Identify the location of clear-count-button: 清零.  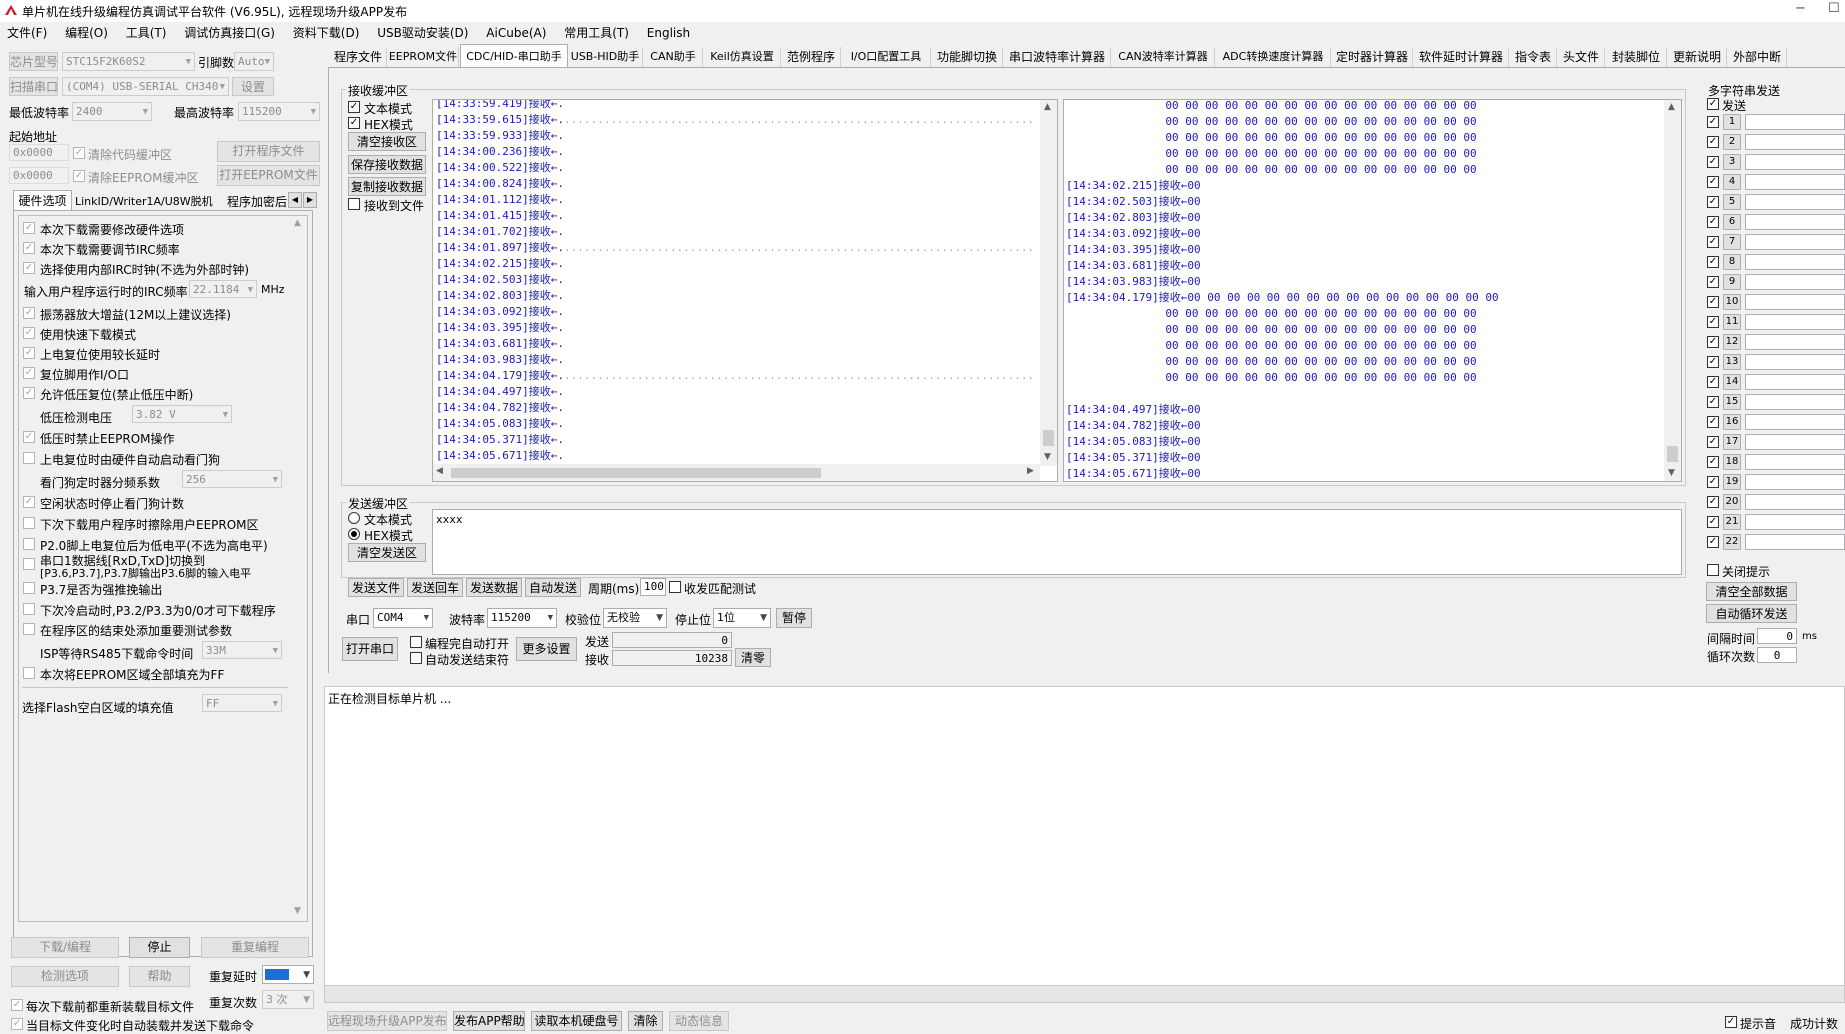
(753, 657).